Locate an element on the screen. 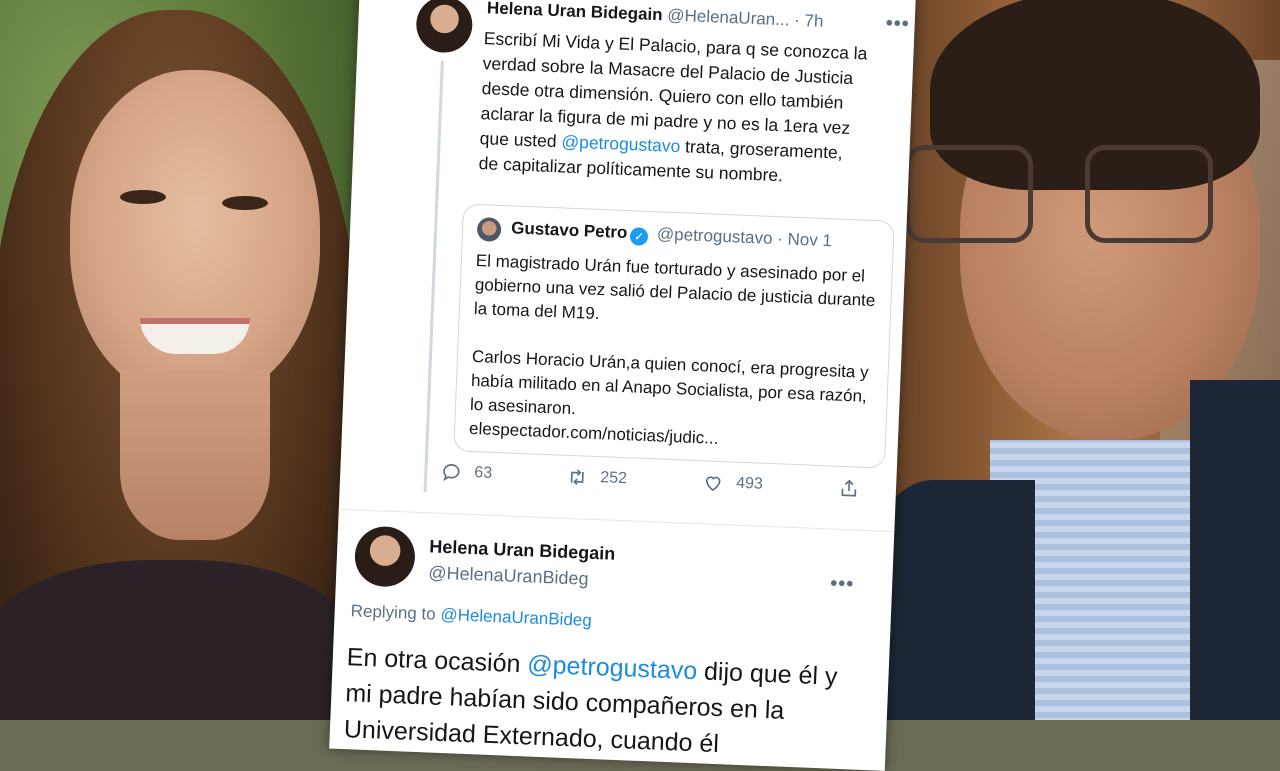 This screenshot has width=1280, height=771. man-jacket-right is located at coordinates (1235, 550).